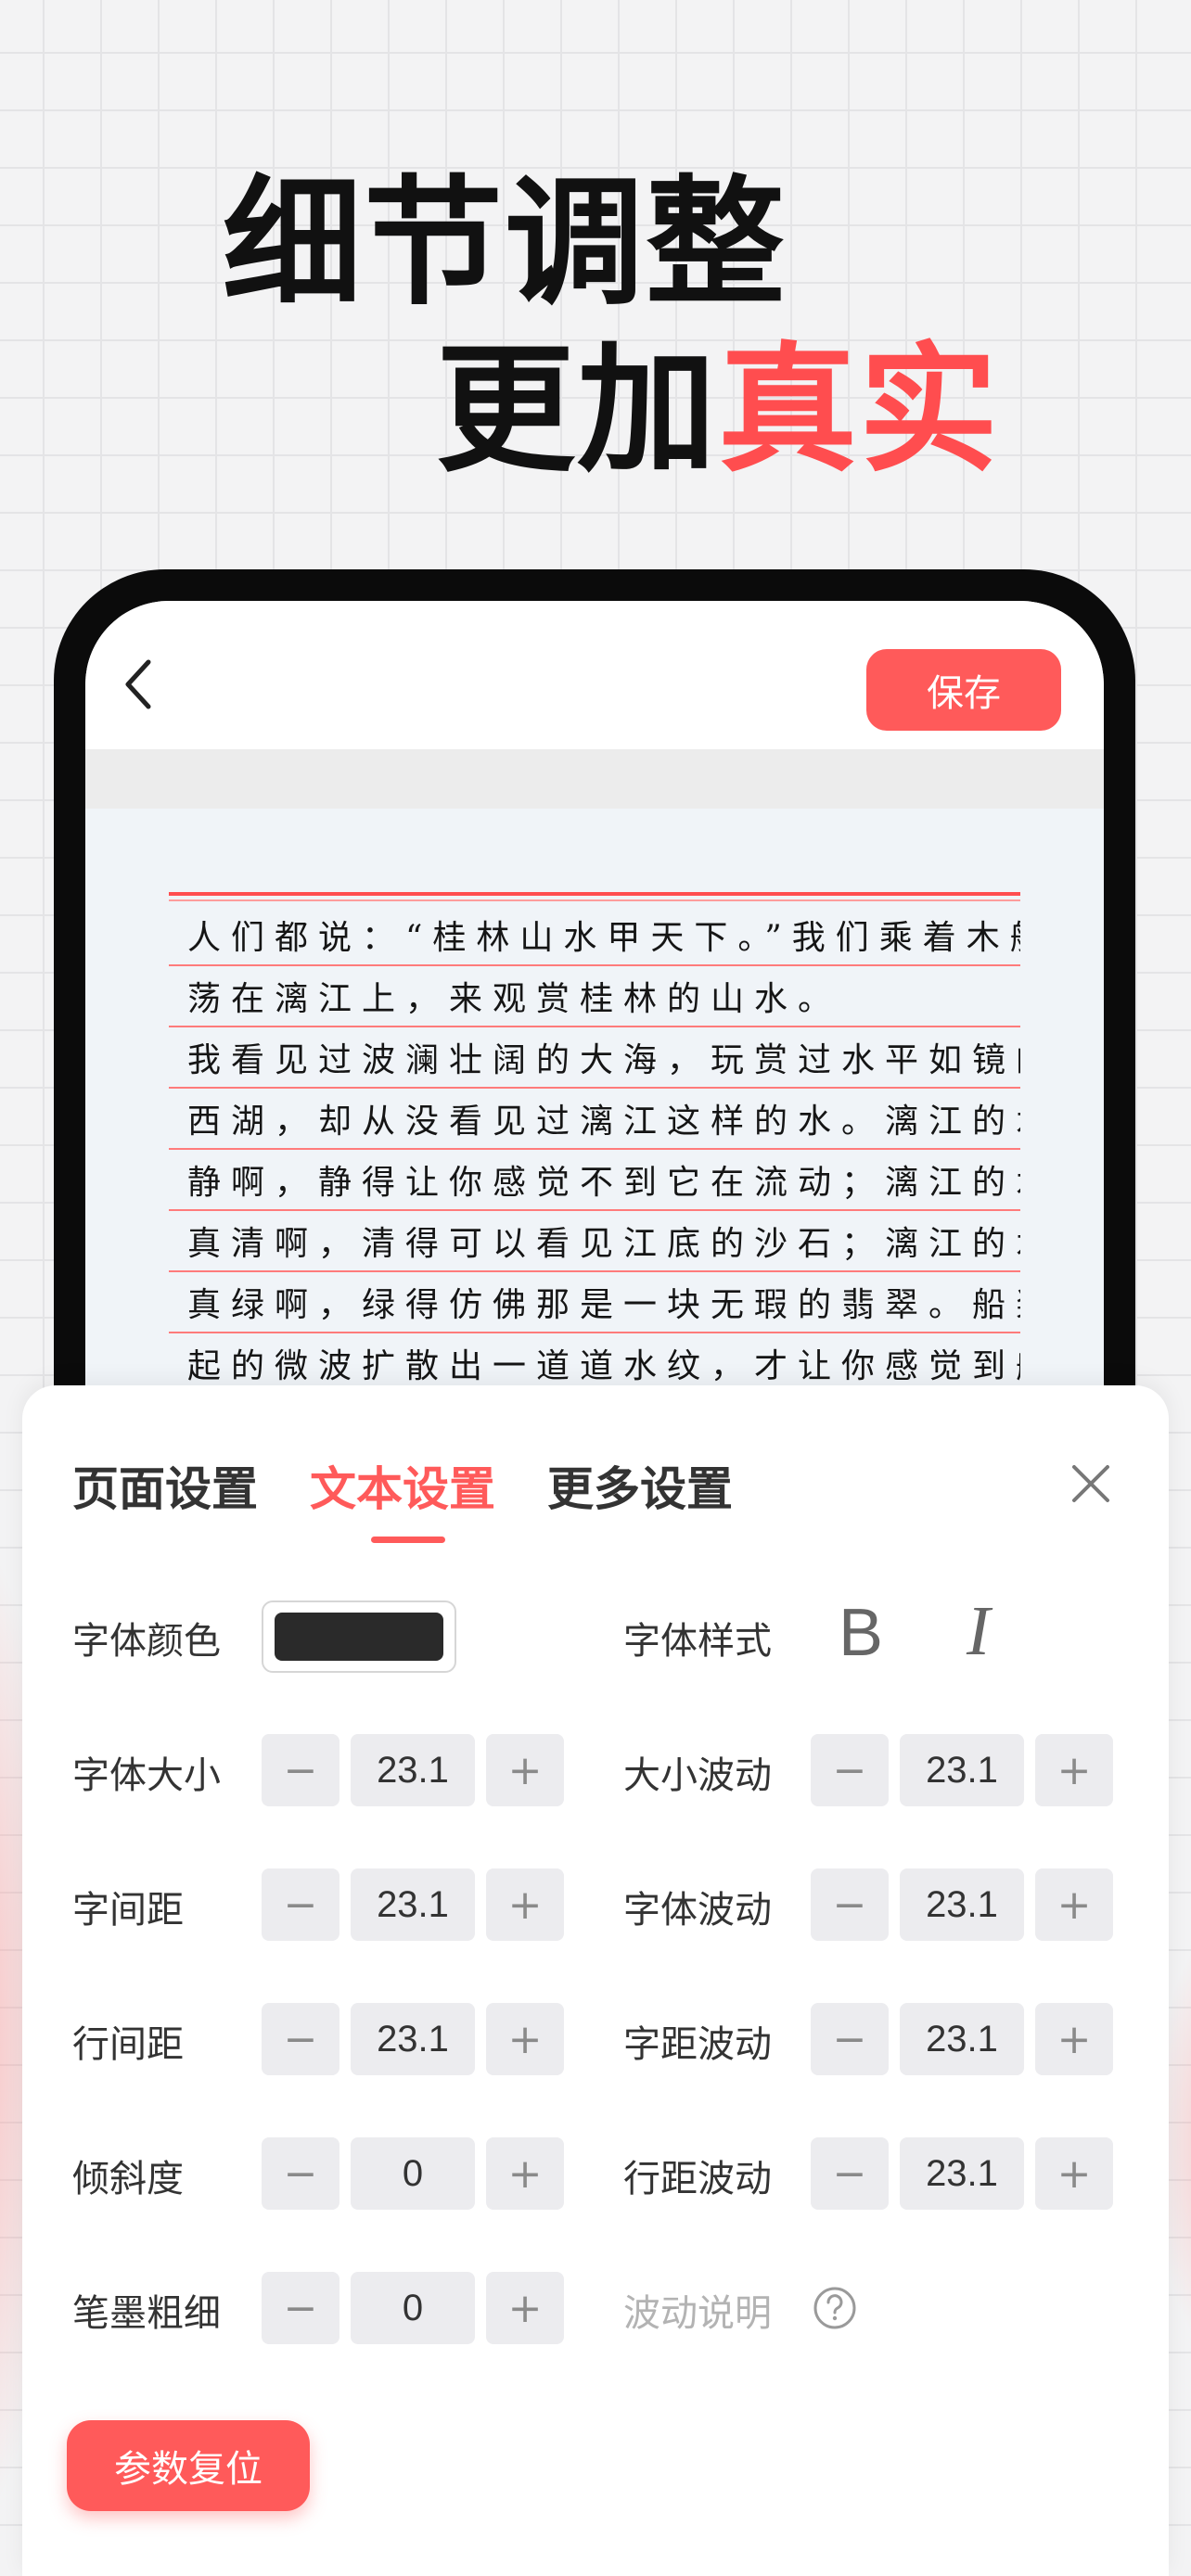  I want to click on handwriting-line: 真清啊，清得可以看见江底的沙石；漓江的水, so click(594, 1241).